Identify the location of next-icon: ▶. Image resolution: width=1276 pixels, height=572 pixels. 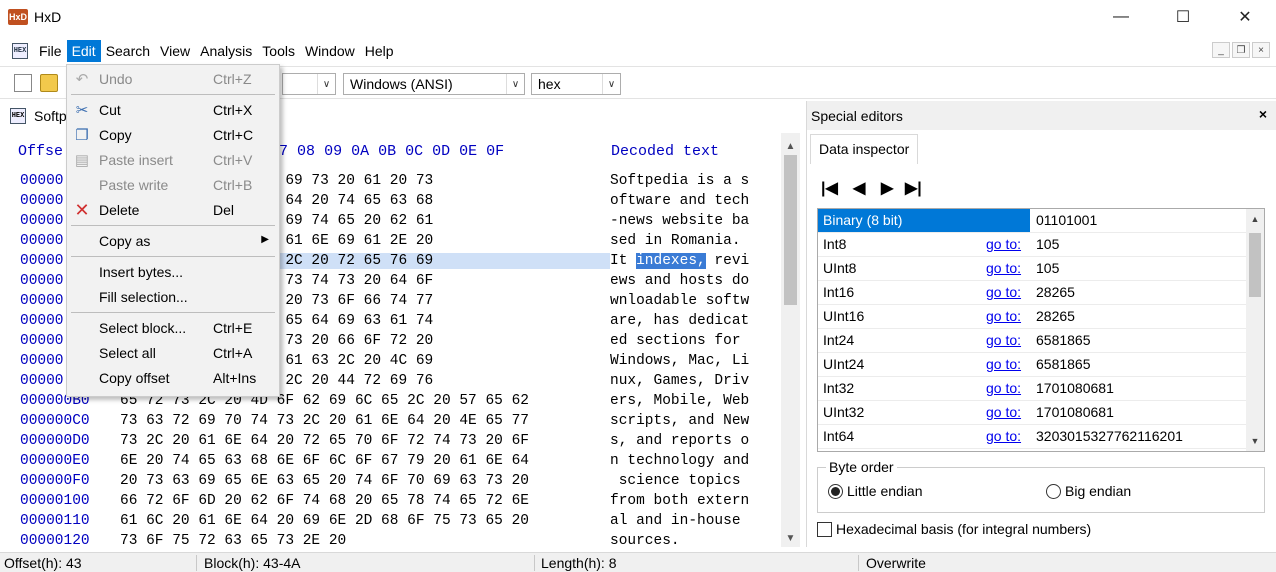
(887, 188).